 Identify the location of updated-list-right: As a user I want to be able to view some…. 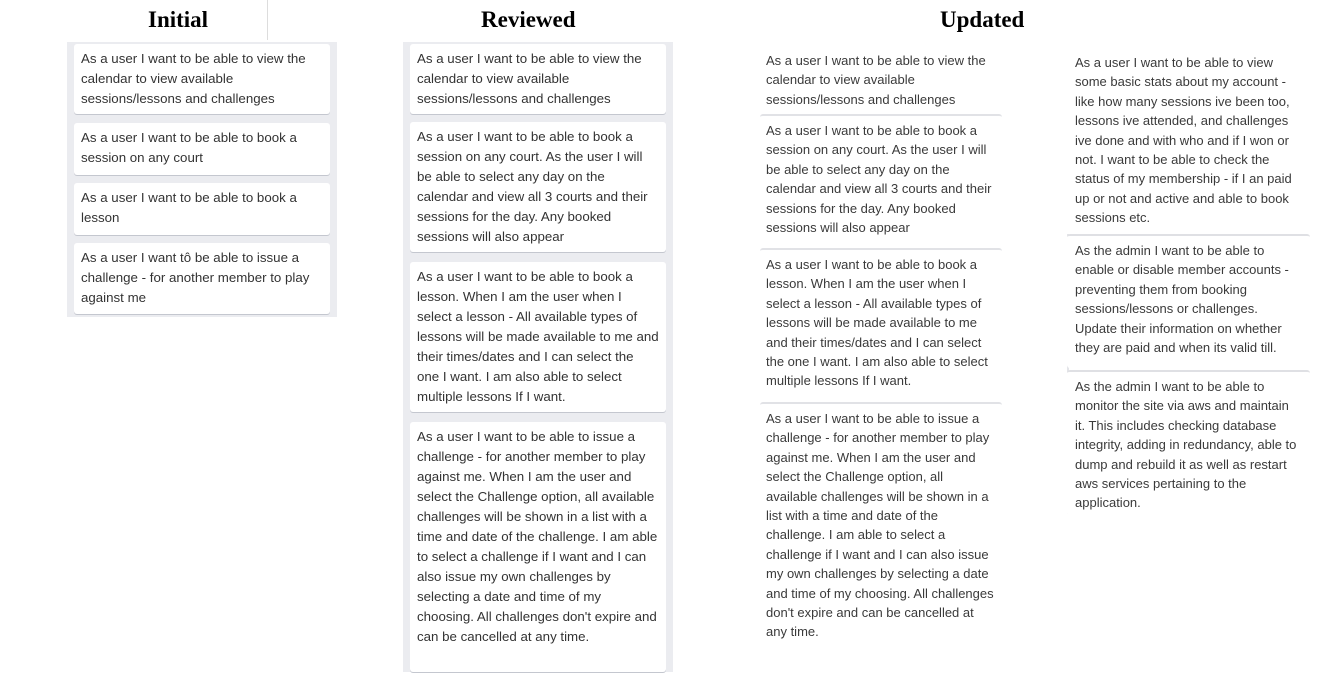
(1188, 281).